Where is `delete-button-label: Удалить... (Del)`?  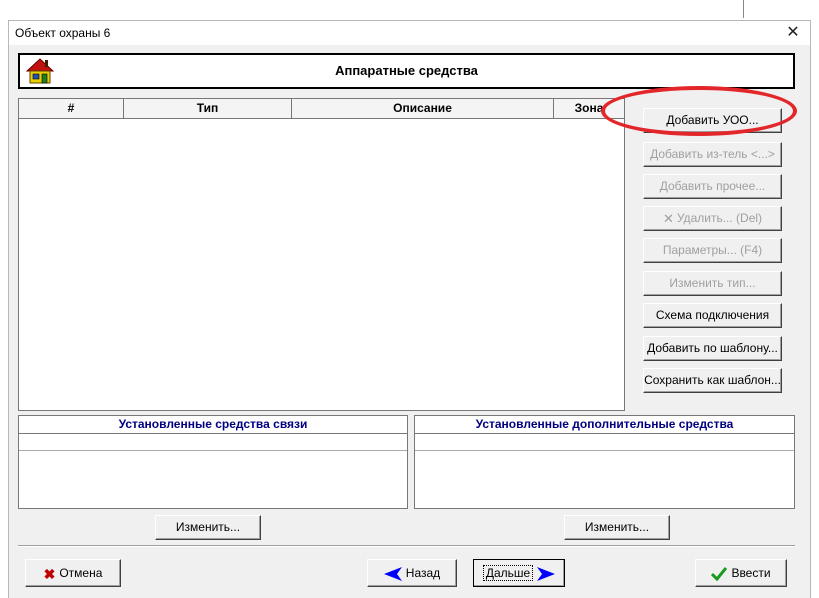
delete-button-label: Удалить... (Del) is located at coordinates (719, 218).